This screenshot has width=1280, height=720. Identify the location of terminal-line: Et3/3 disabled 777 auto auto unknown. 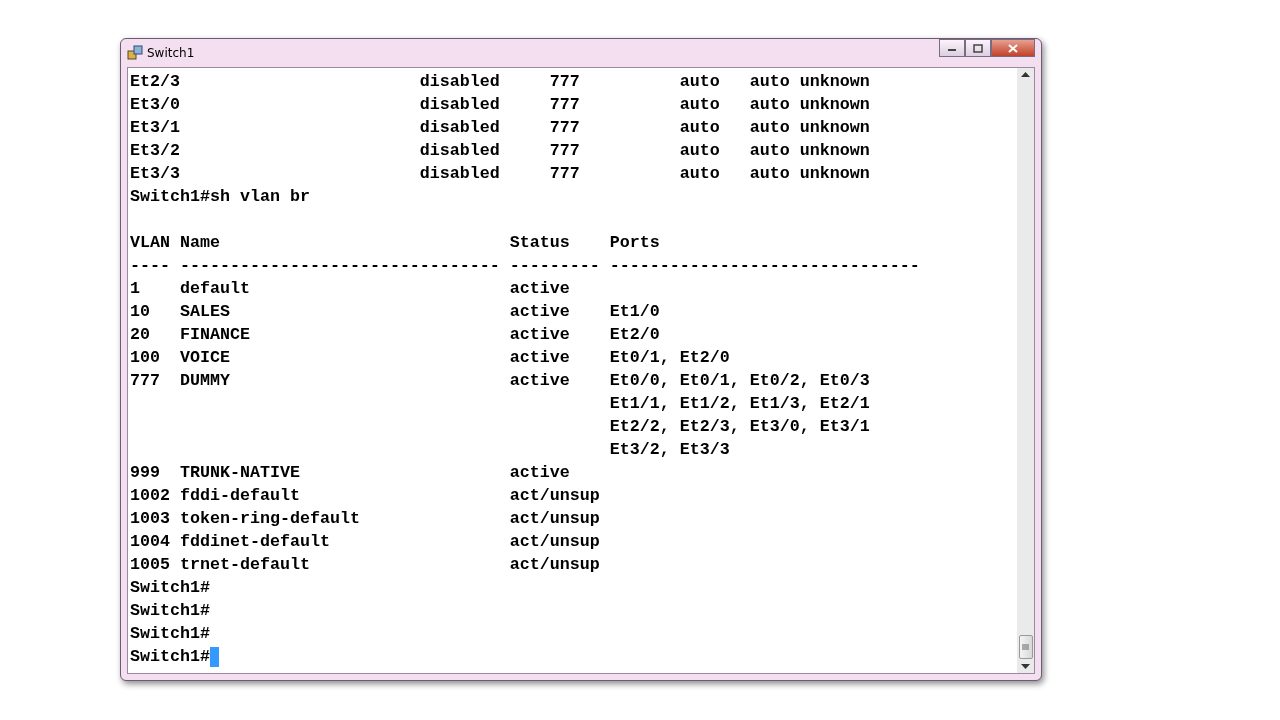
(500, 174).